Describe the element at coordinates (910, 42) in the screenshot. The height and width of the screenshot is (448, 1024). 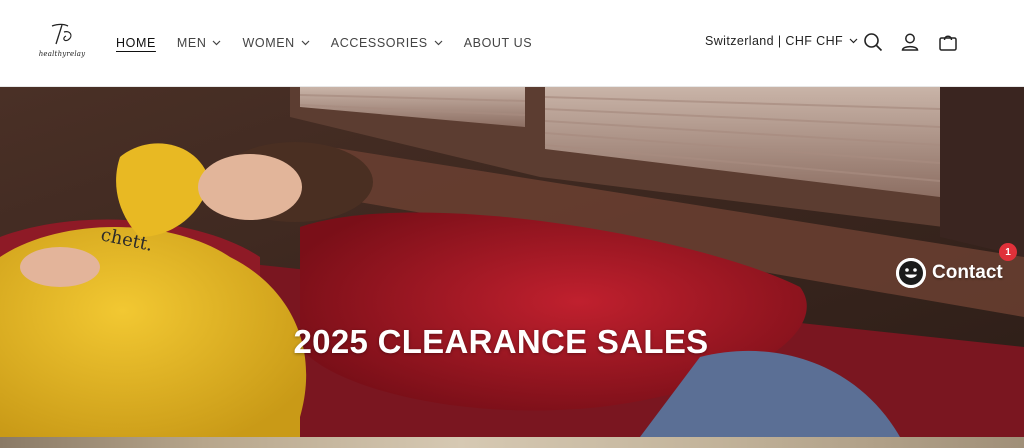
I see `account-icon` at that location.